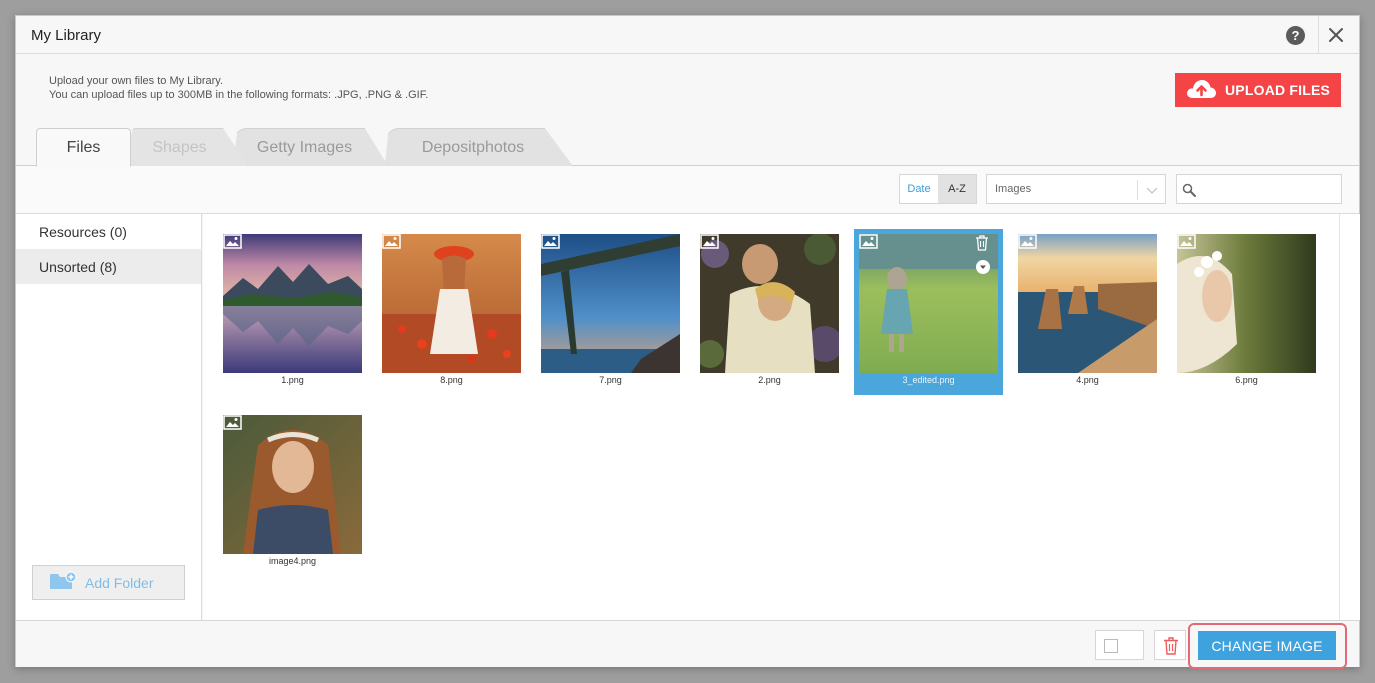  Describe the element at coordinates (292, 380) in the screenshot. I see `file-name: 1.png` at that location.